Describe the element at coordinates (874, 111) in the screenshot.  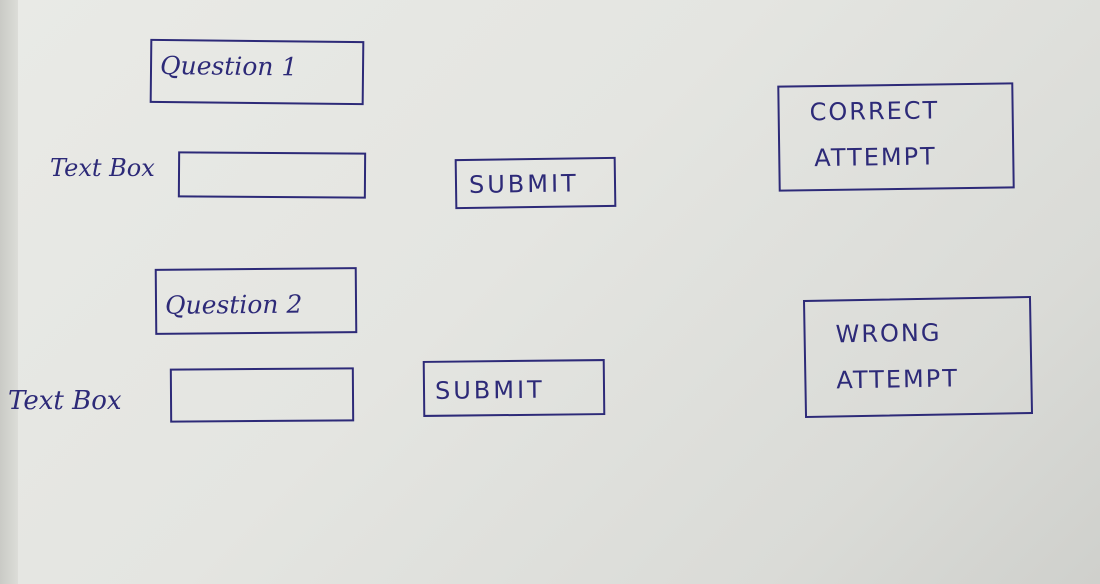
I see `correct-attempt-line-1: CORRECT` at that location.